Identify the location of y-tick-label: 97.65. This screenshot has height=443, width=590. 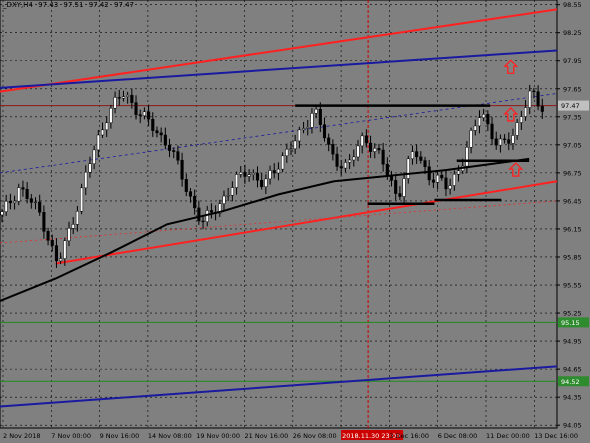
(572, 89).